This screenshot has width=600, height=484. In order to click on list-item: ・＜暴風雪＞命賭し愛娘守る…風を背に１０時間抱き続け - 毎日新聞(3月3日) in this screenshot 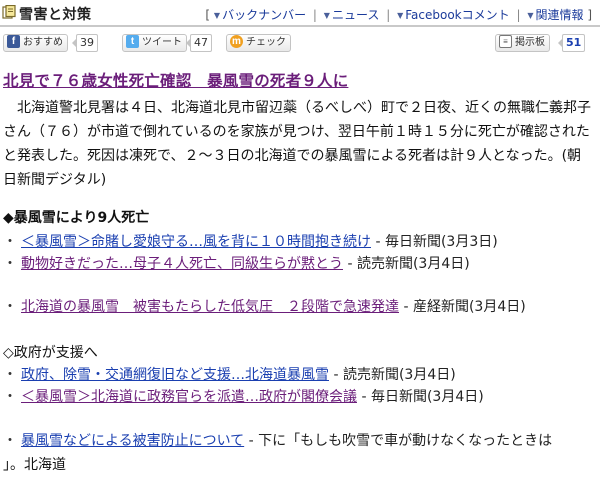, I will do `click(250, 241)`.